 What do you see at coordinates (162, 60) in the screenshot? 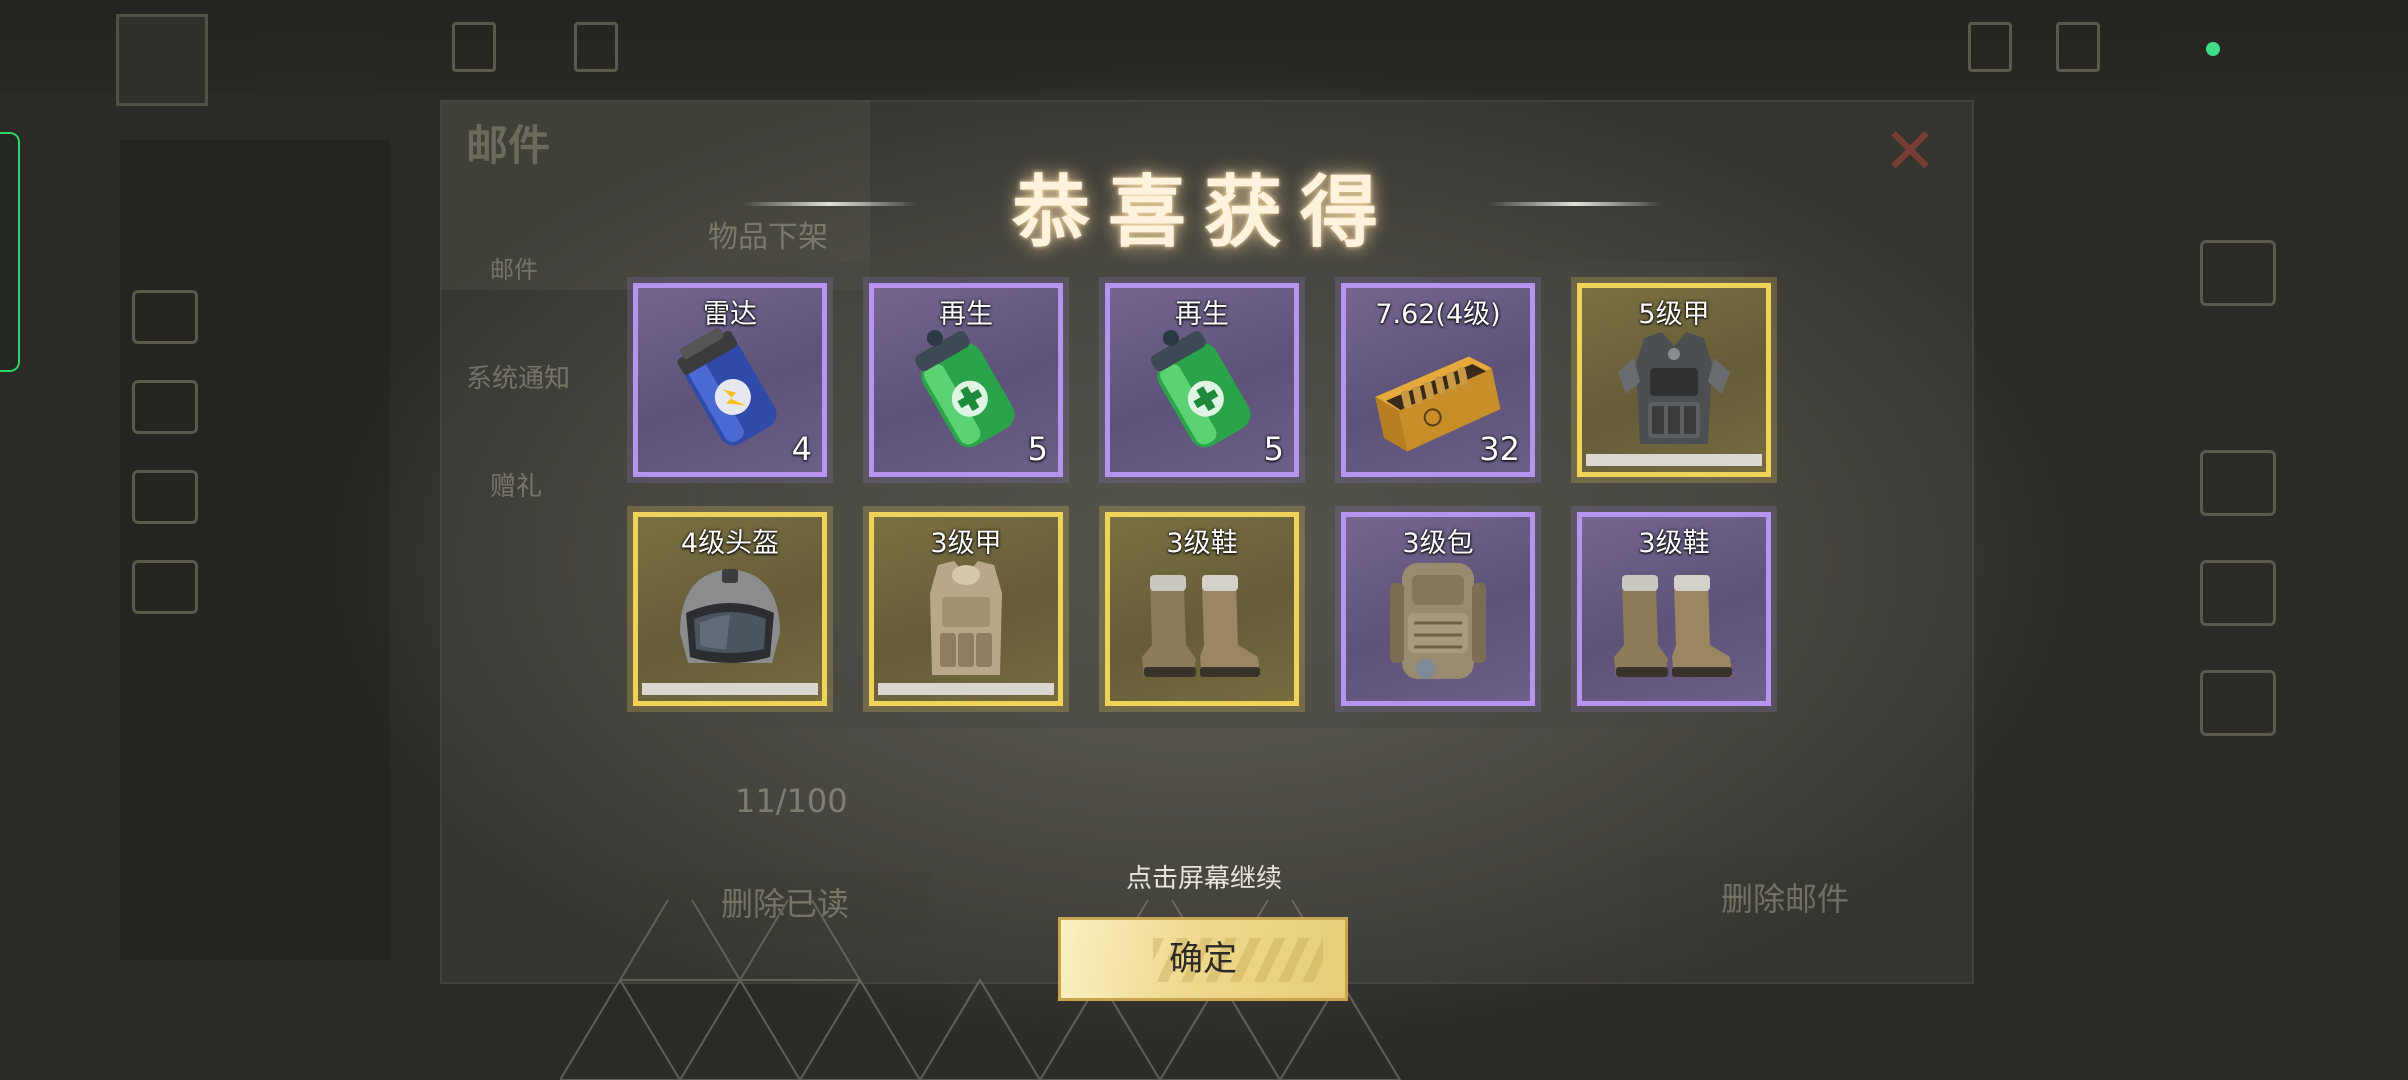
I see `avatar` at bounding box center [162, 60].